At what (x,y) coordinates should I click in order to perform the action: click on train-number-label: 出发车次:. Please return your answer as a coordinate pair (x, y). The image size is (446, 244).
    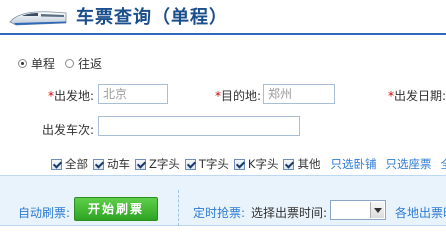
    Looking at the image, I should click on (68, 130).